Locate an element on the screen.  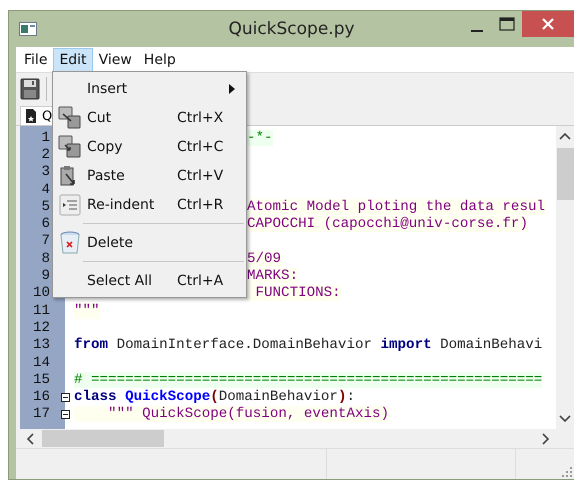
line-number: 6 is located at coordinates (45, 224).